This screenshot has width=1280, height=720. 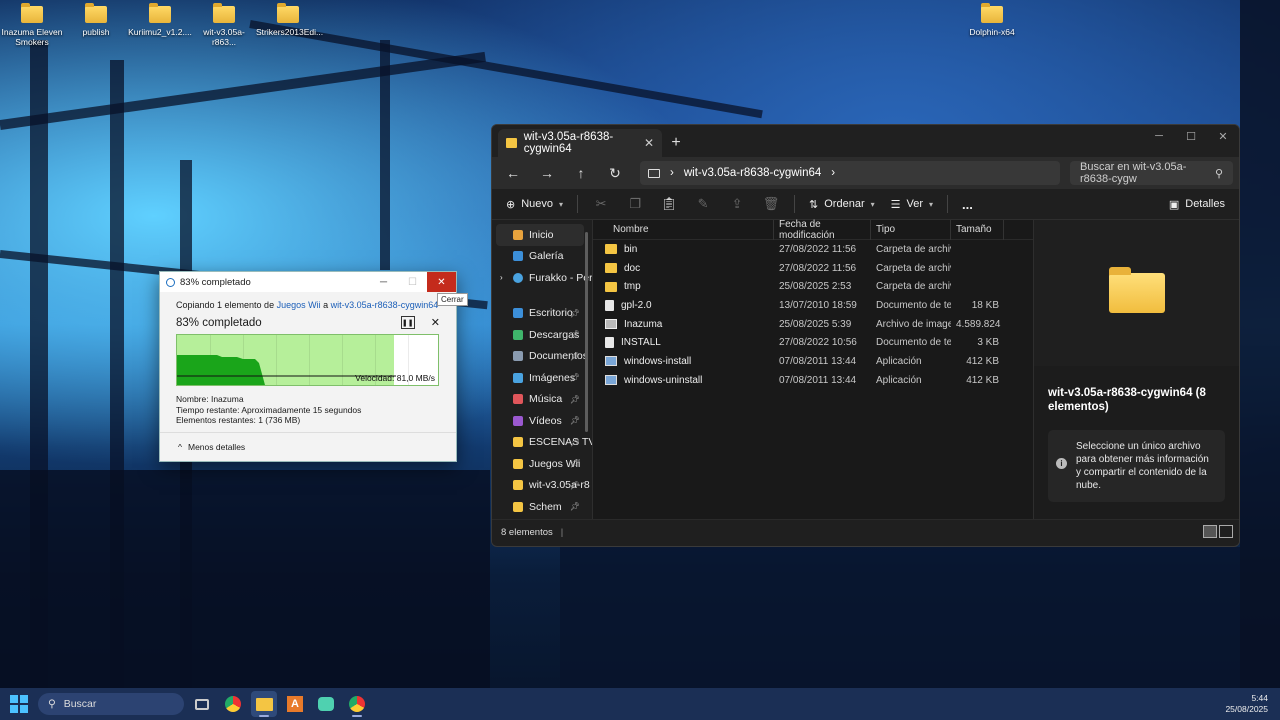 What do you see at coordinates (202, 704) in the screenshot?
I see `task-view-icon` at bounding box center [202, 704].